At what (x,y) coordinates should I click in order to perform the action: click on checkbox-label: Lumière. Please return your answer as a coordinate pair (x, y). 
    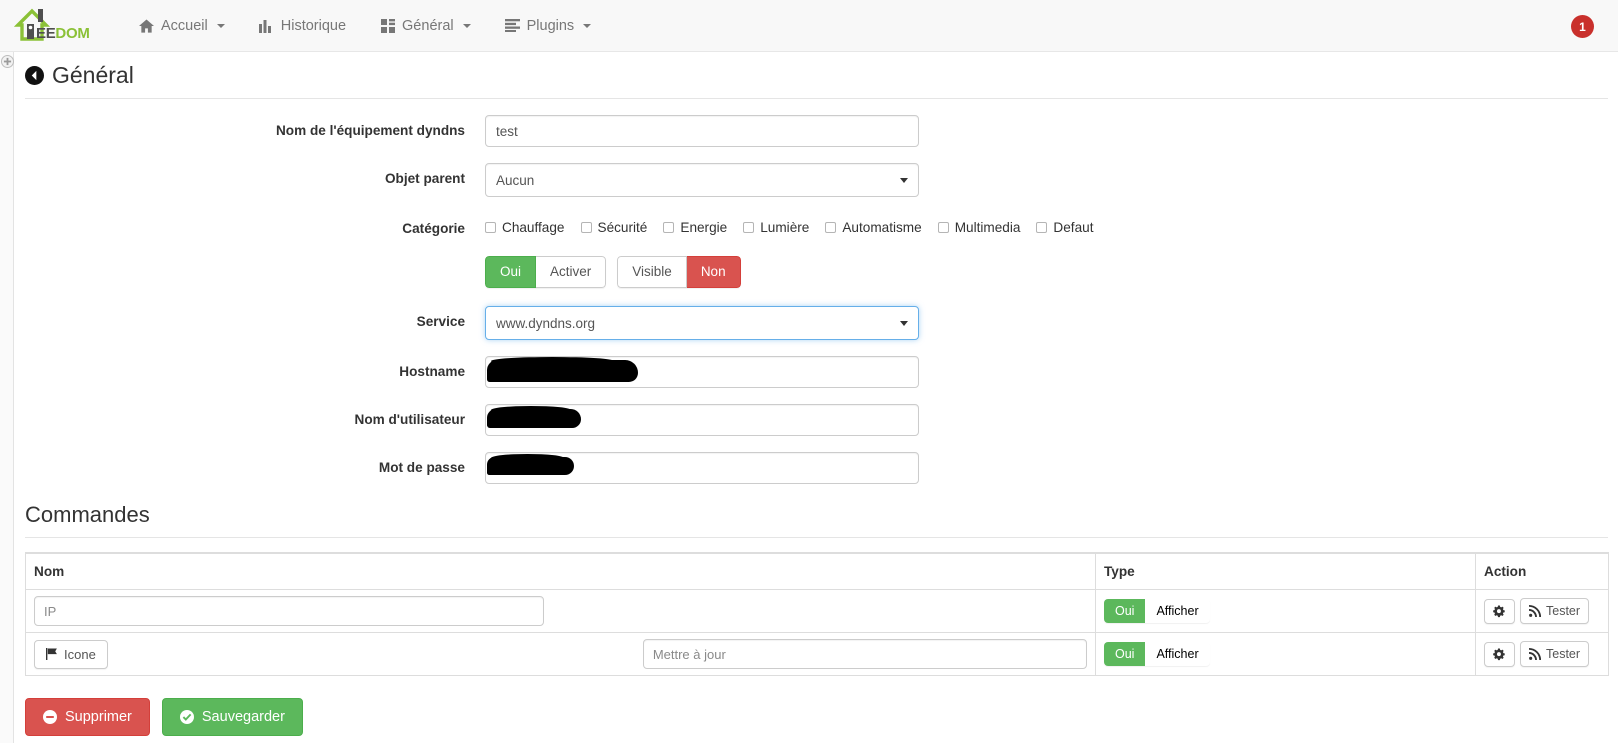
    Looking at the image, I should click on (785, 227).